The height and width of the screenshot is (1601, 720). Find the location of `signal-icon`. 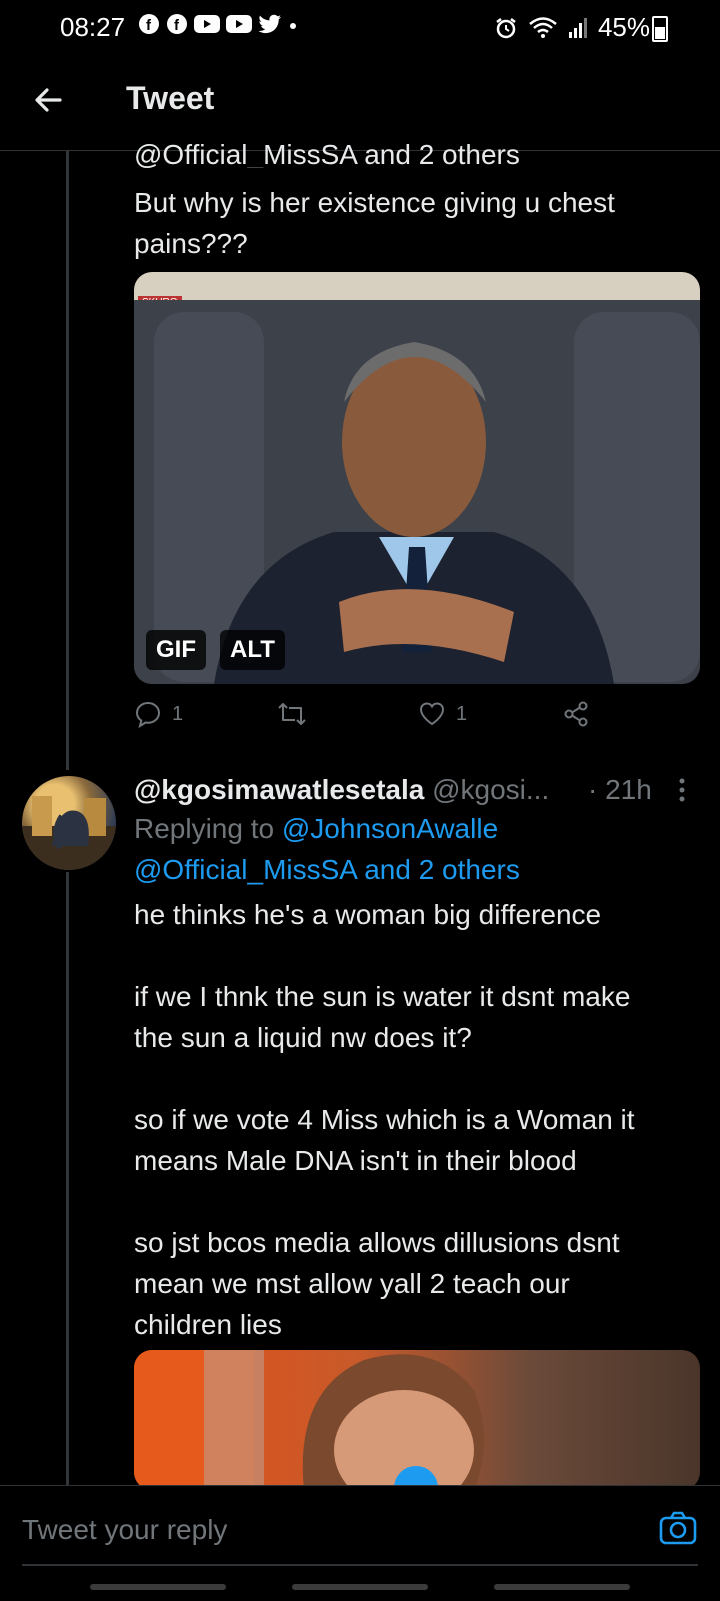

signal-icon is located at coordinates (577, 27).